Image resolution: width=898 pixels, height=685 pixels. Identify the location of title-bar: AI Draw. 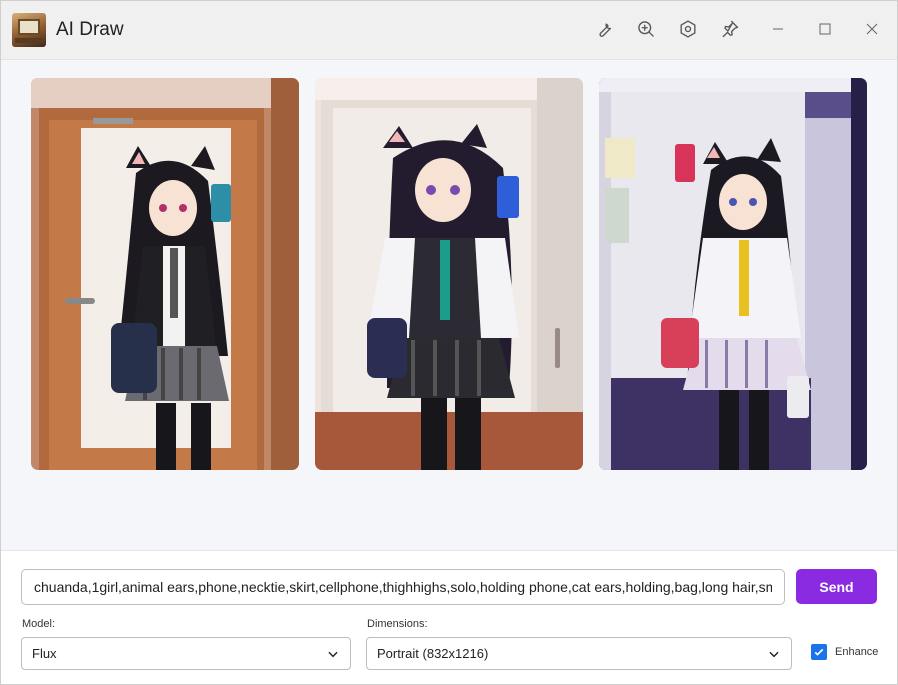
(449, 30).